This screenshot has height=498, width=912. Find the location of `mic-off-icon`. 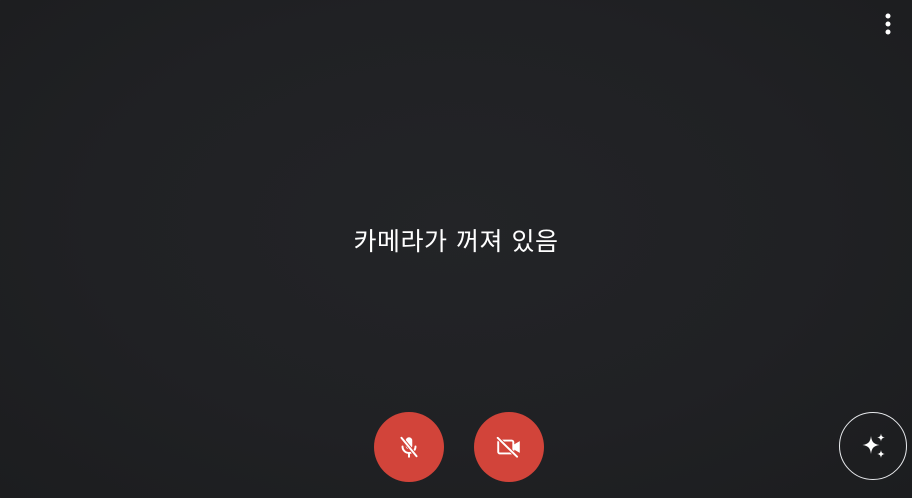

mic-off-icon is located at coordinates (409, 447).